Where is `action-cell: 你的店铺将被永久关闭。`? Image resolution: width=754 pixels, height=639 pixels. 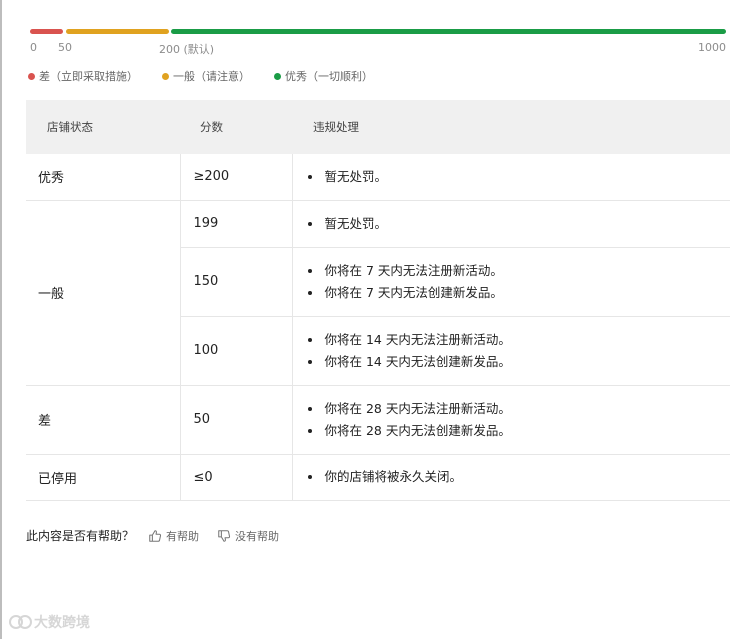 action-cell: 你的店铺将被永久关闭。 is located at coordinates (511, 477).